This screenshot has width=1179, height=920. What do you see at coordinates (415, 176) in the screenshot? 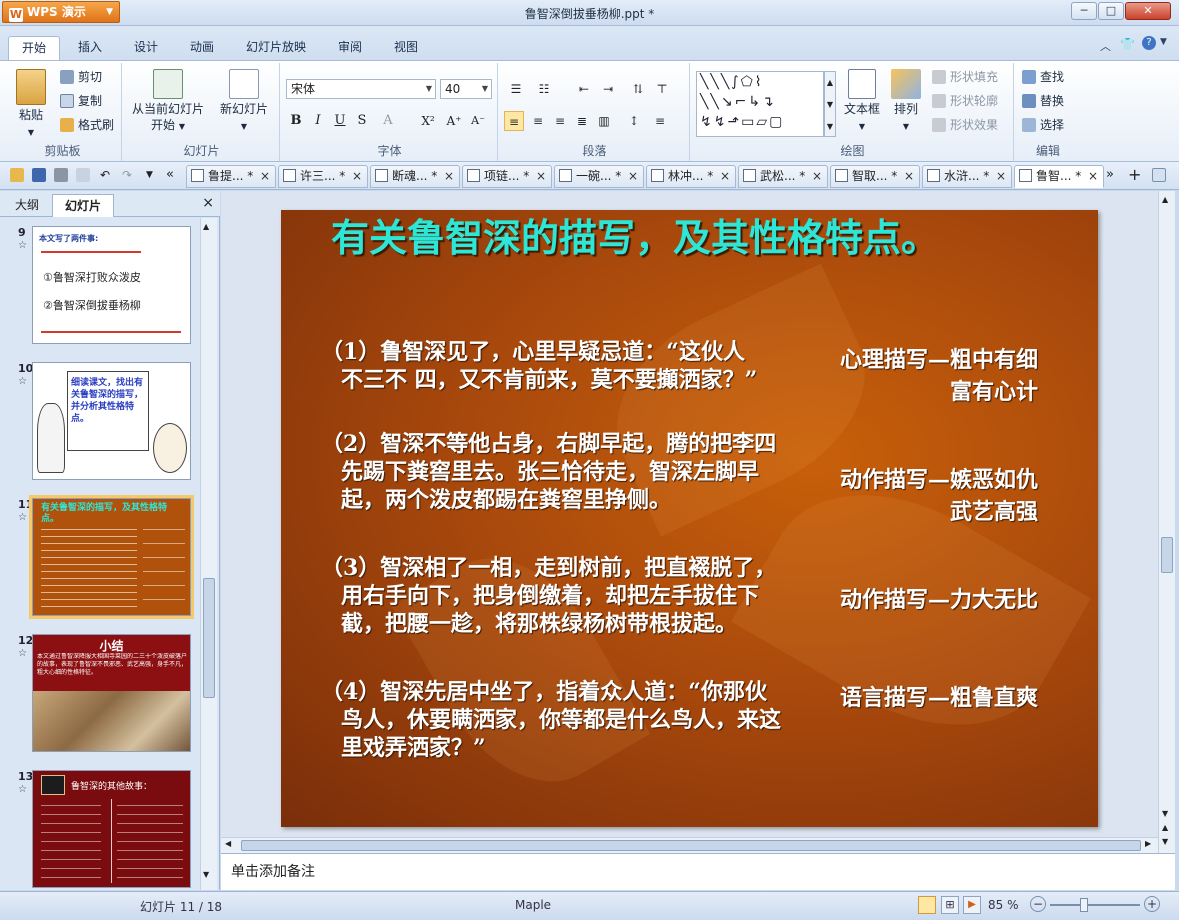
I see `doc-tab: 断魂... * ×` at bounding box center [415, 176].